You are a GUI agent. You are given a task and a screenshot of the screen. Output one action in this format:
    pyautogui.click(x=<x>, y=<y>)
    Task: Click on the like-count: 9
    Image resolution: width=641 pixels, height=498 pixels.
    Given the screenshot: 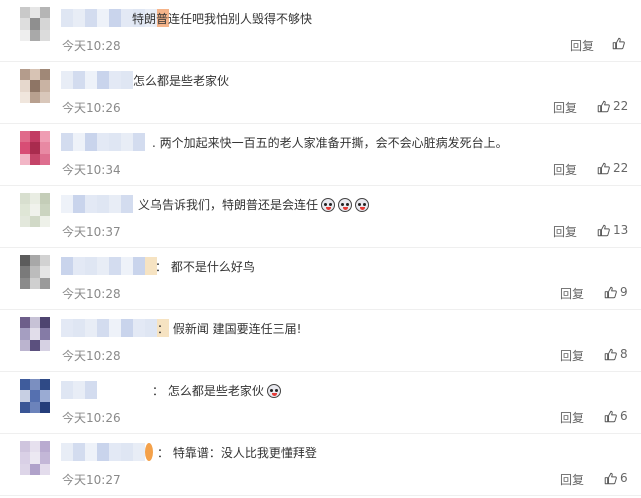 What is the action you would take?
    pyautogui.click(x=624, y=292)
    